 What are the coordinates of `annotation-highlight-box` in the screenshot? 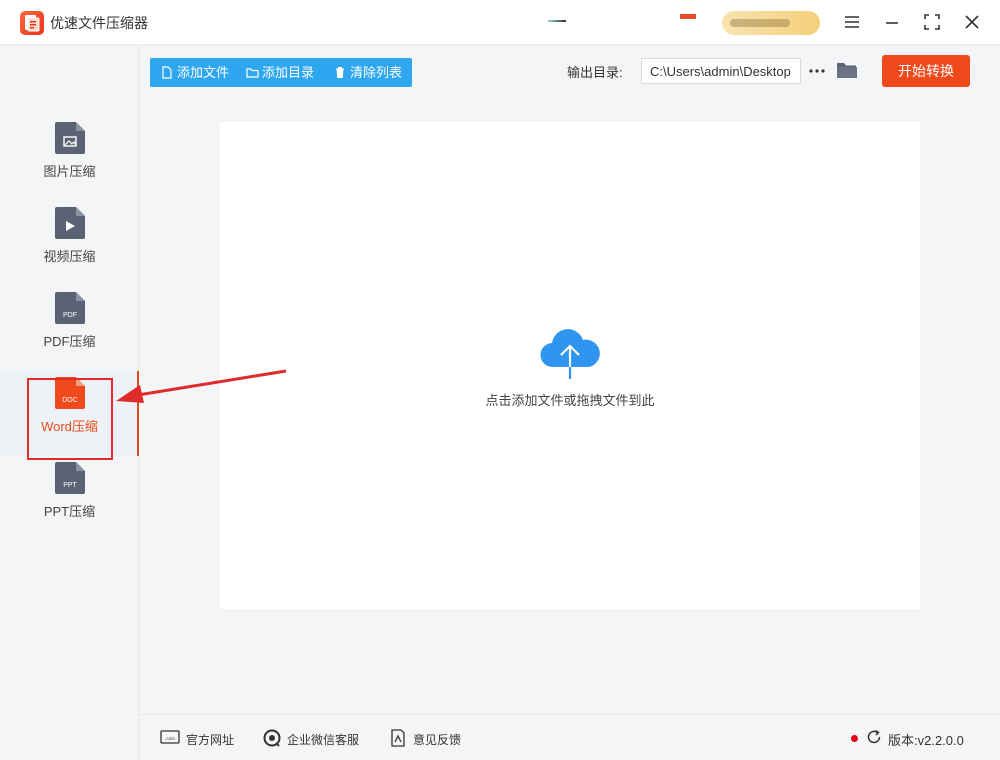 It's located at (70, 419).